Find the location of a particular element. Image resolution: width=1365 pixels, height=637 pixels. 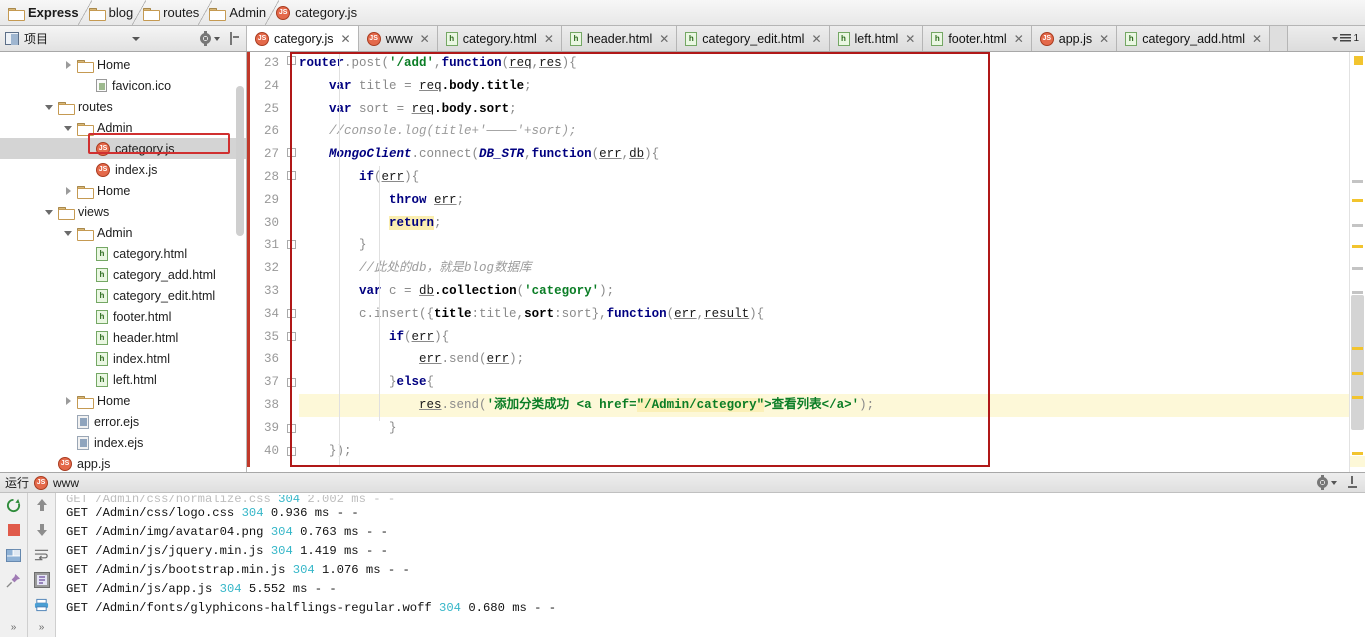

tree-item-index-js: JS index.js is located at coordinates (123, 169).